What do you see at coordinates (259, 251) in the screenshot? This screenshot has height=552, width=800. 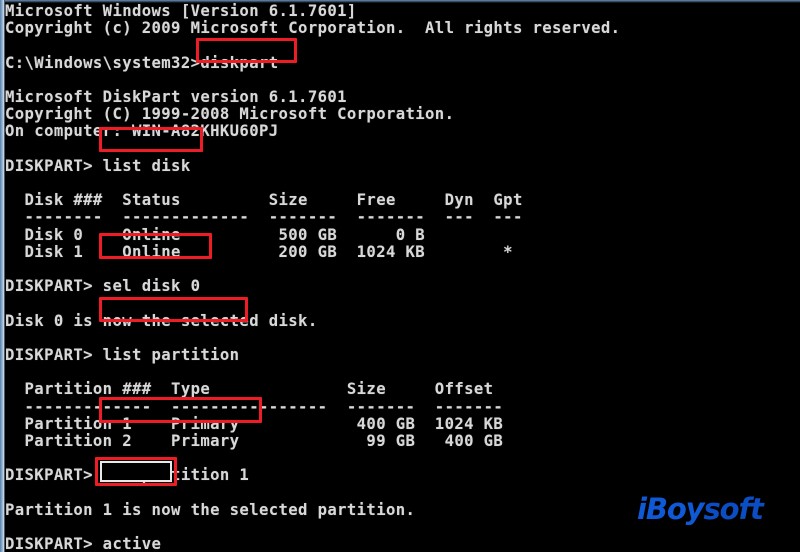 I see `console-line: Disk 1 Online 200 GB 1024 KB *` at bounding box center [259, 251].